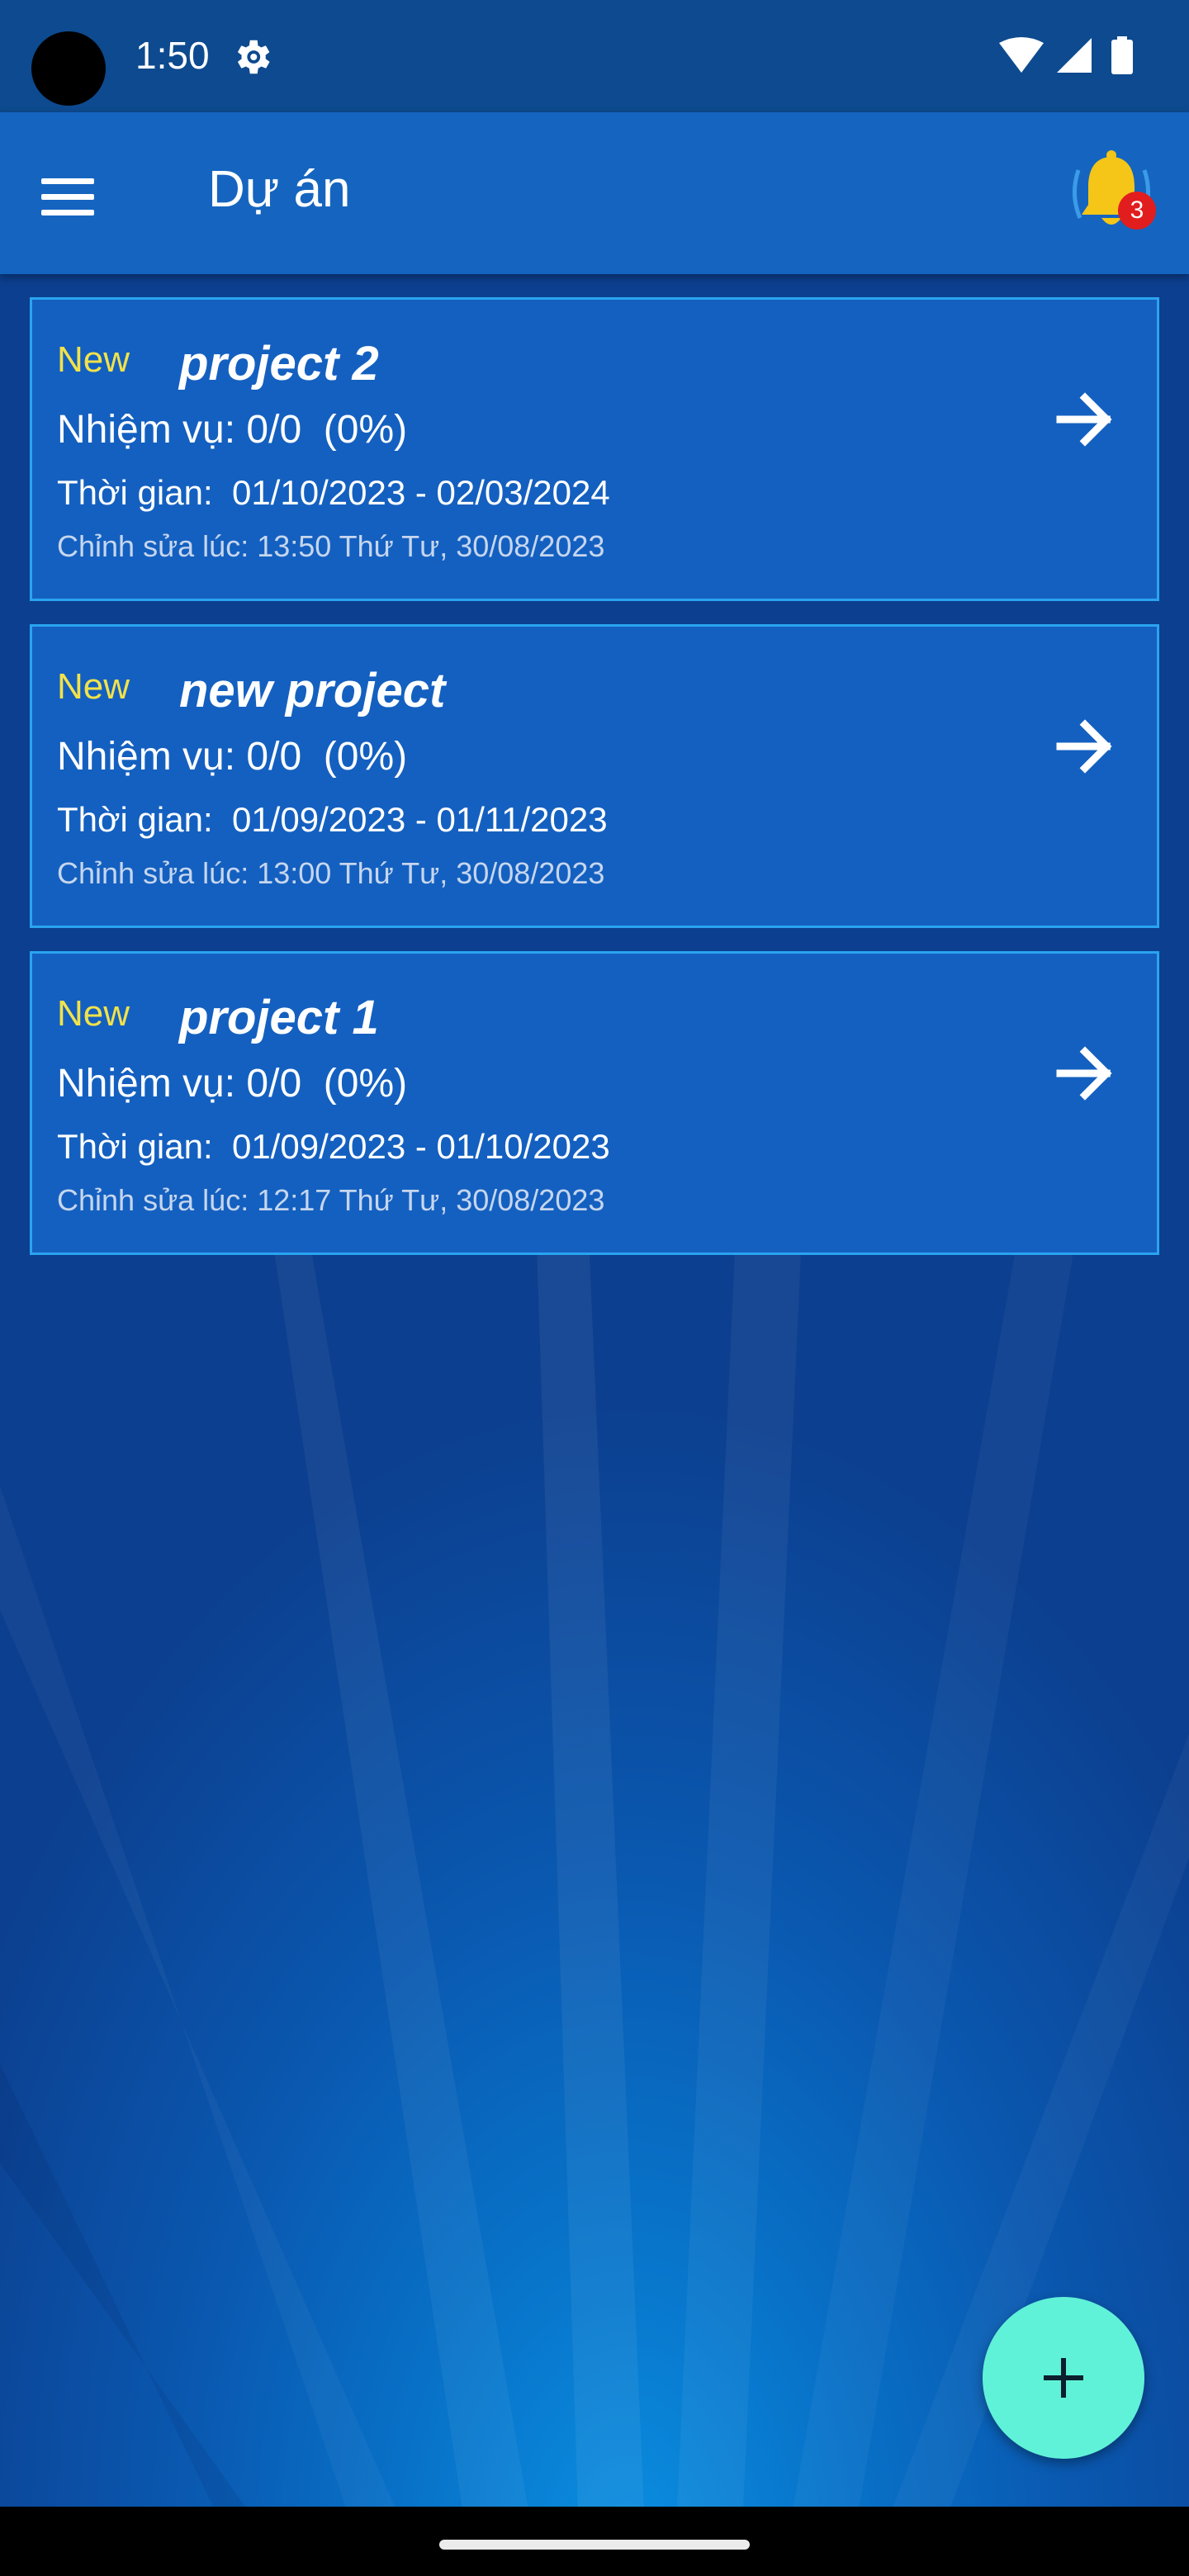  Describe the element at coordinates (279, 189) in the screenshot. I see `page-title: Dự án` at that location.